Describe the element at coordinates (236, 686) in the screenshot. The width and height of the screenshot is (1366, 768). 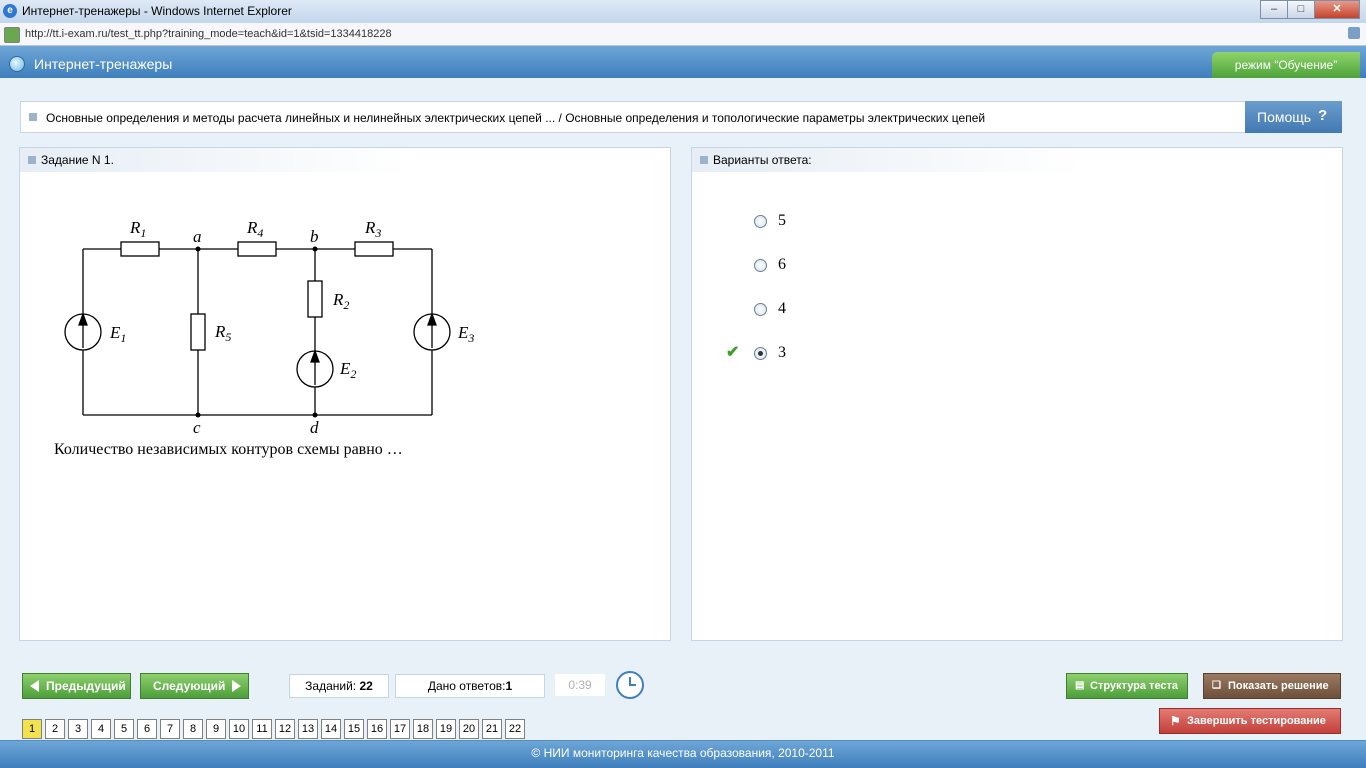
I see `arrow-right-icon` at that location.